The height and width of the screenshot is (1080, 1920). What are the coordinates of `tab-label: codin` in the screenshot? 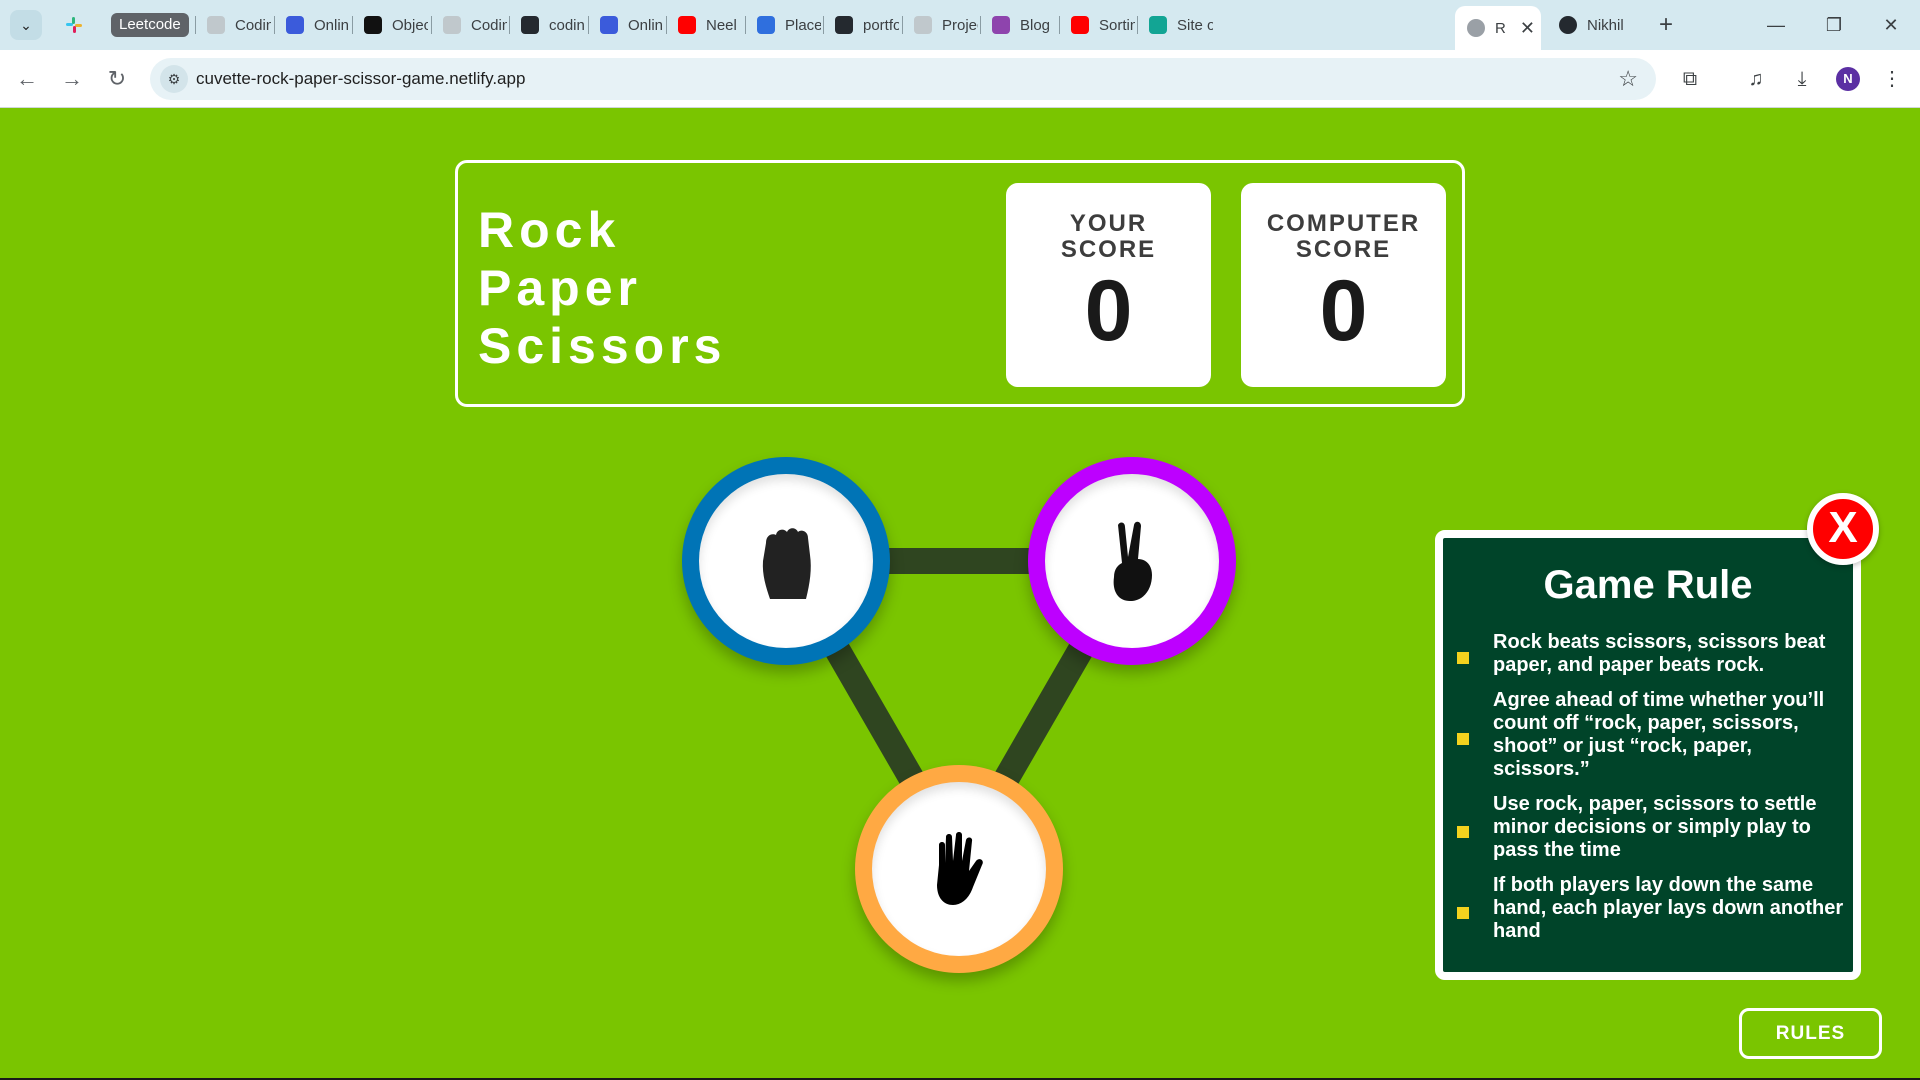 It's located at (567, 25).